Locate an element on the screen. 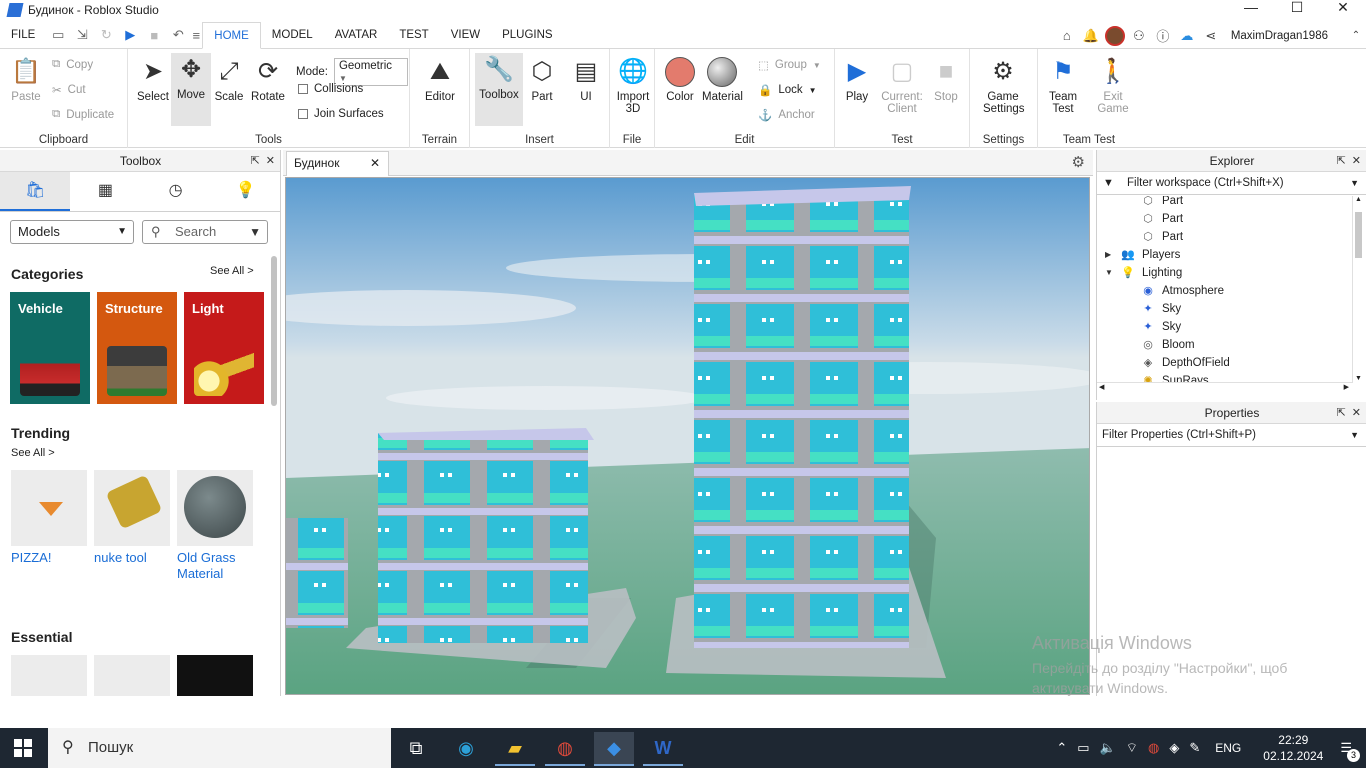 Image resolution: width=1366 pixels, height=768 pixels. tab-home: HOME is located at coordinates (231, 35).